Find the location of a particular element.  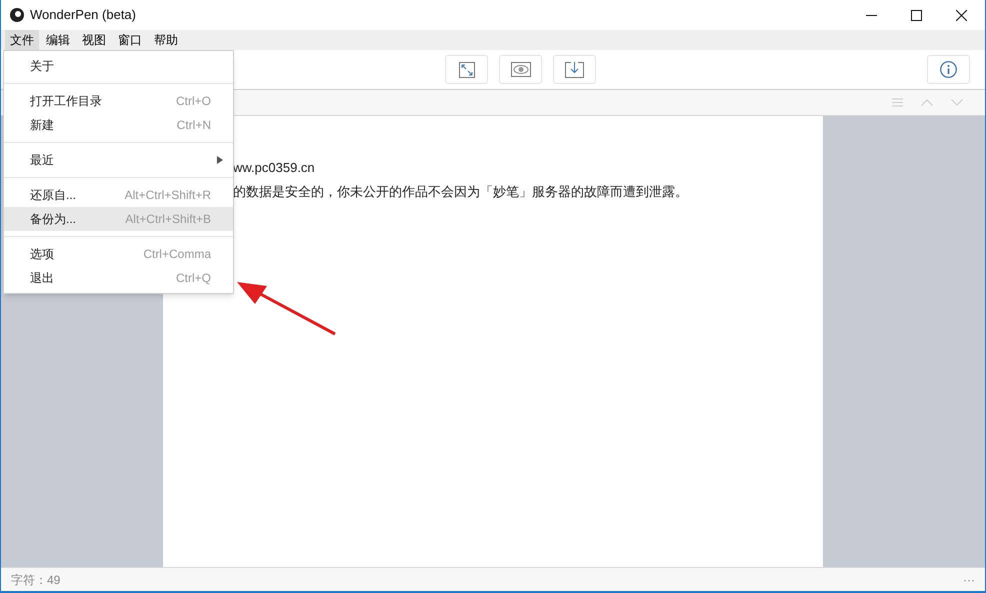

document-text: 的数据是安全的，你未公开的作品不会因为「妙笔」服务器的故障而遭到泄露。 is located at coordinates (461, 192).